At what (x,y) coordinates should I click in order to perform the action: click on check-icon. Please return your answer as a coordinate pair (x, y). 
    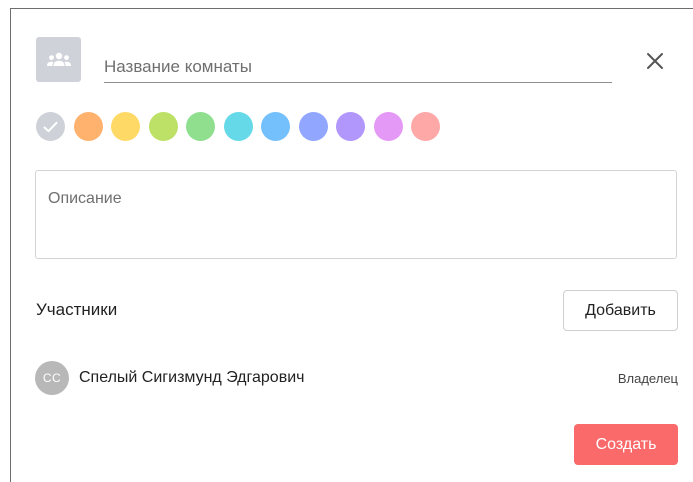
    Looking at the image, I should click on (50, 126).